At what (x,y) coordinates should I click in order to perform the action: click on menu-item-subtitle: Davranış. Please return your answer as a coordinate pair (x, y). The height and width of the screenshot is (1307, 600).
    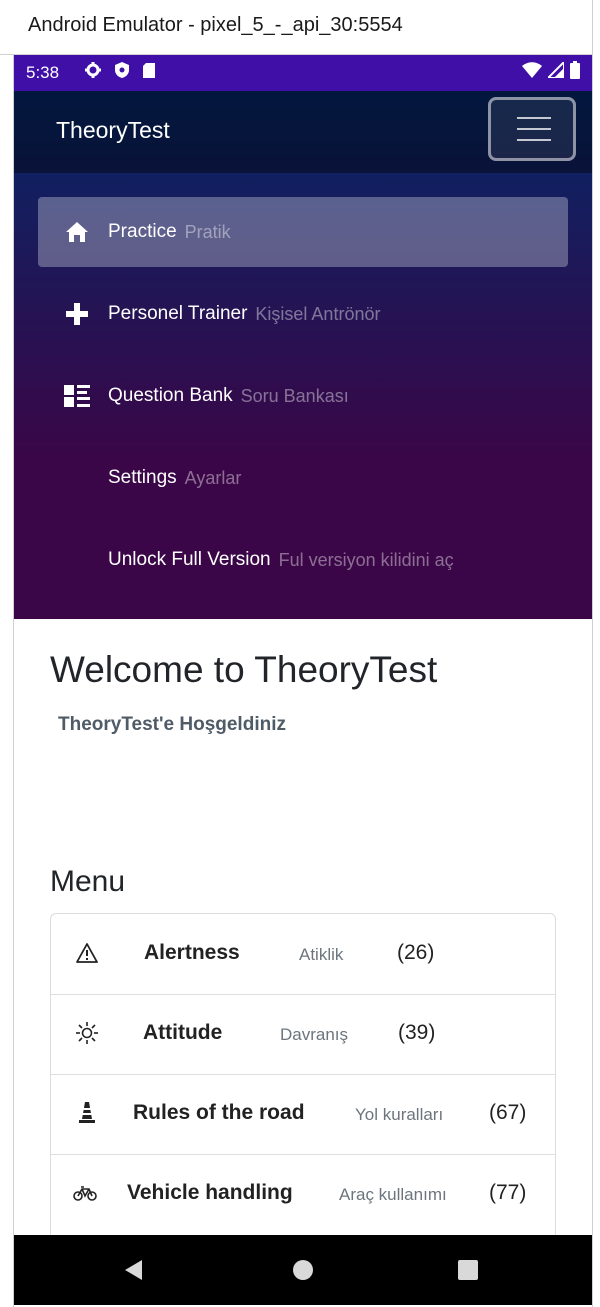
    Looking at the image, I should click on (314, 1034).